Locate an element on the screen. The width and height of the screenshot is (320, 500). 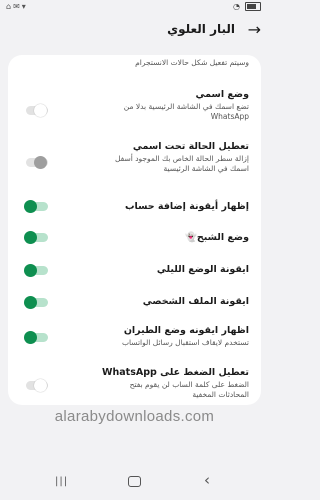
notification-icon: ✉ is located at coordinates (16, 6).